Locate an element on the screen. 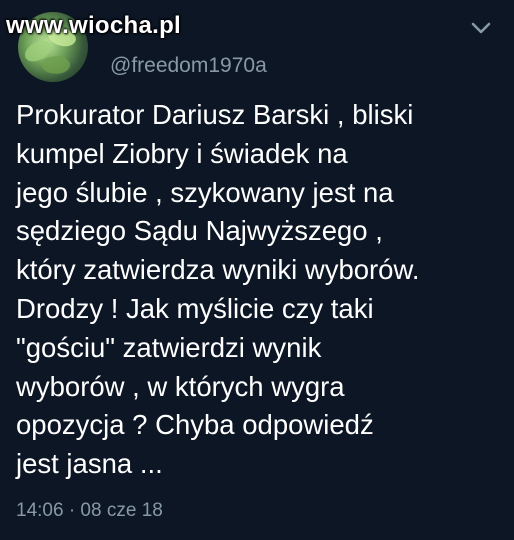 This screenshot has width=514, height=540. watermark-text: www.wiocha.pl is located at coordinates (94, 25).